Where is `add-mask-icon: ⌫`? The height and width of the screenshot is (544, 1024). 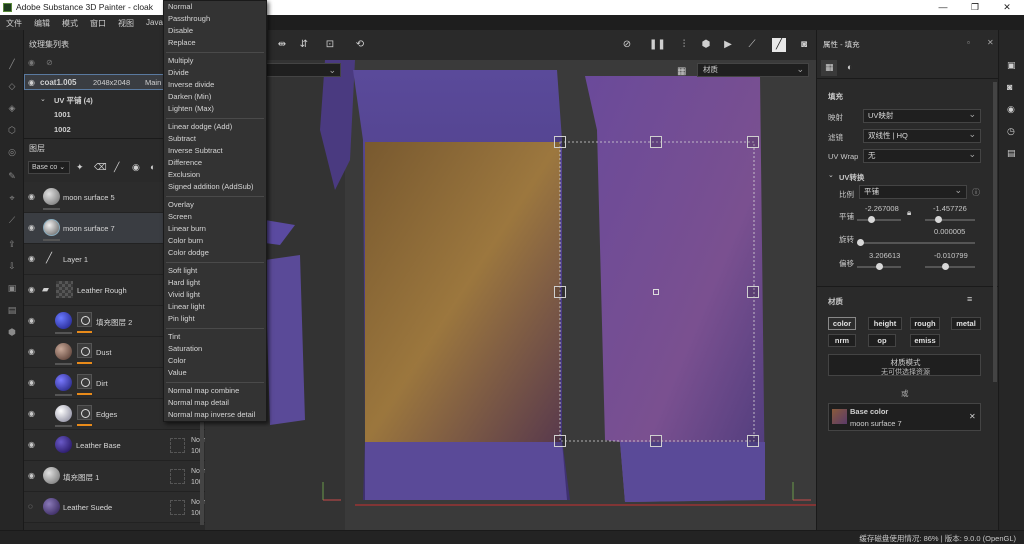
add-mask-icon: ⌫ is located at coordinates (100, 167).